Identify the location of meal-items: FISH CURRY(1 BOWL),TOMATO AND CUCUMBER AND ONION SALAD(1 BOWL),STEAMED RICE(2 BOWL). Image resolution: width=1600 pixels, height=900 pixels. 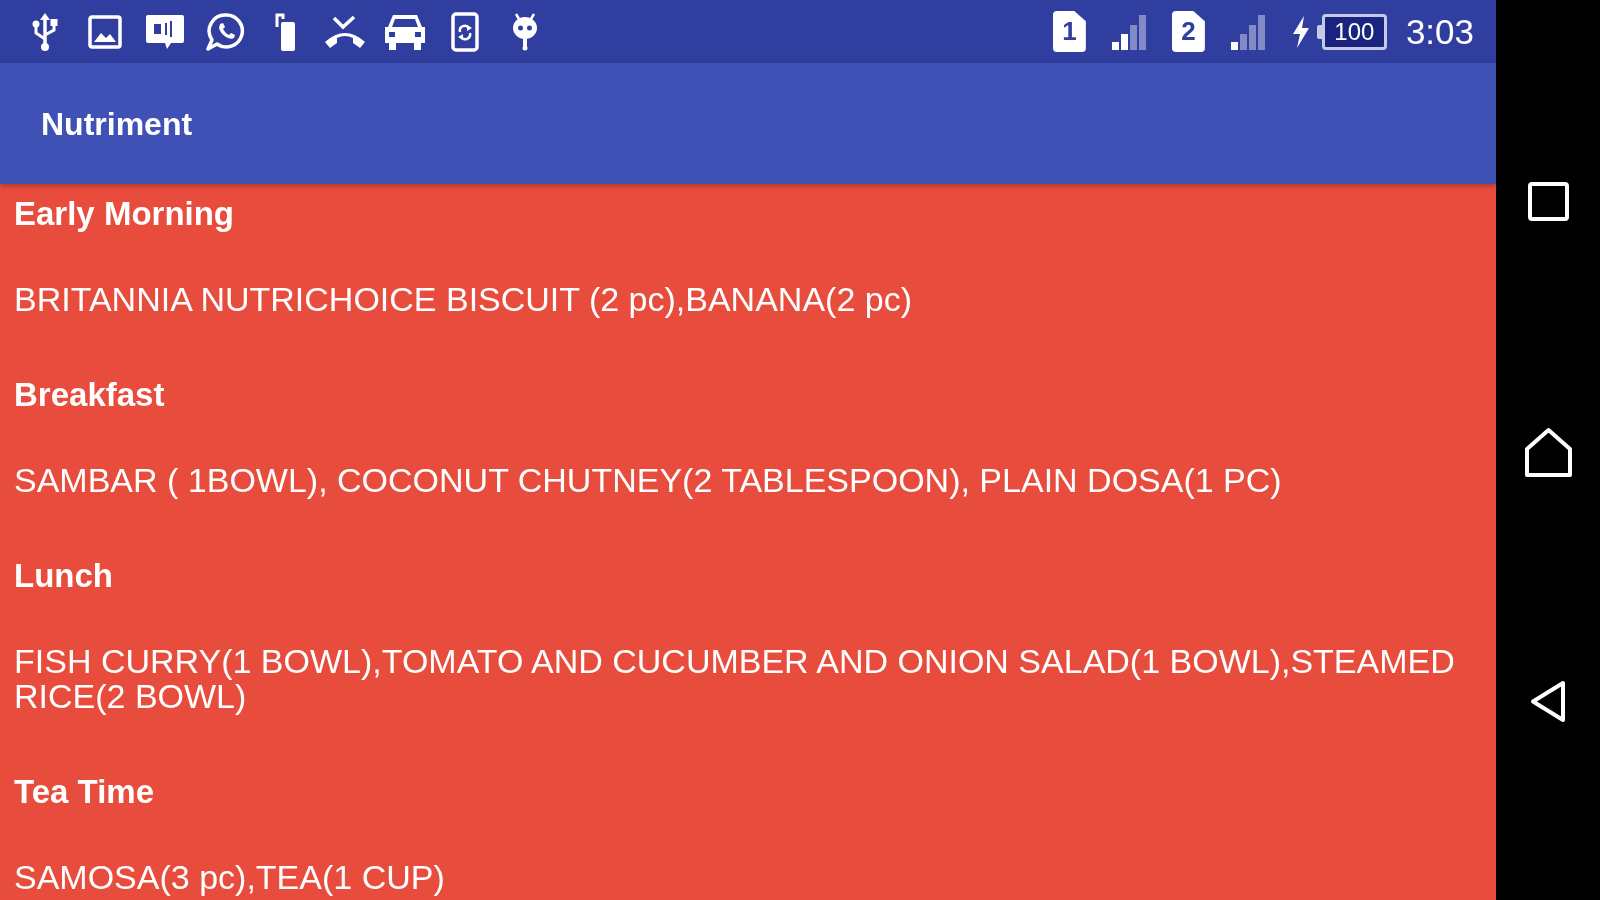
(735, 679).